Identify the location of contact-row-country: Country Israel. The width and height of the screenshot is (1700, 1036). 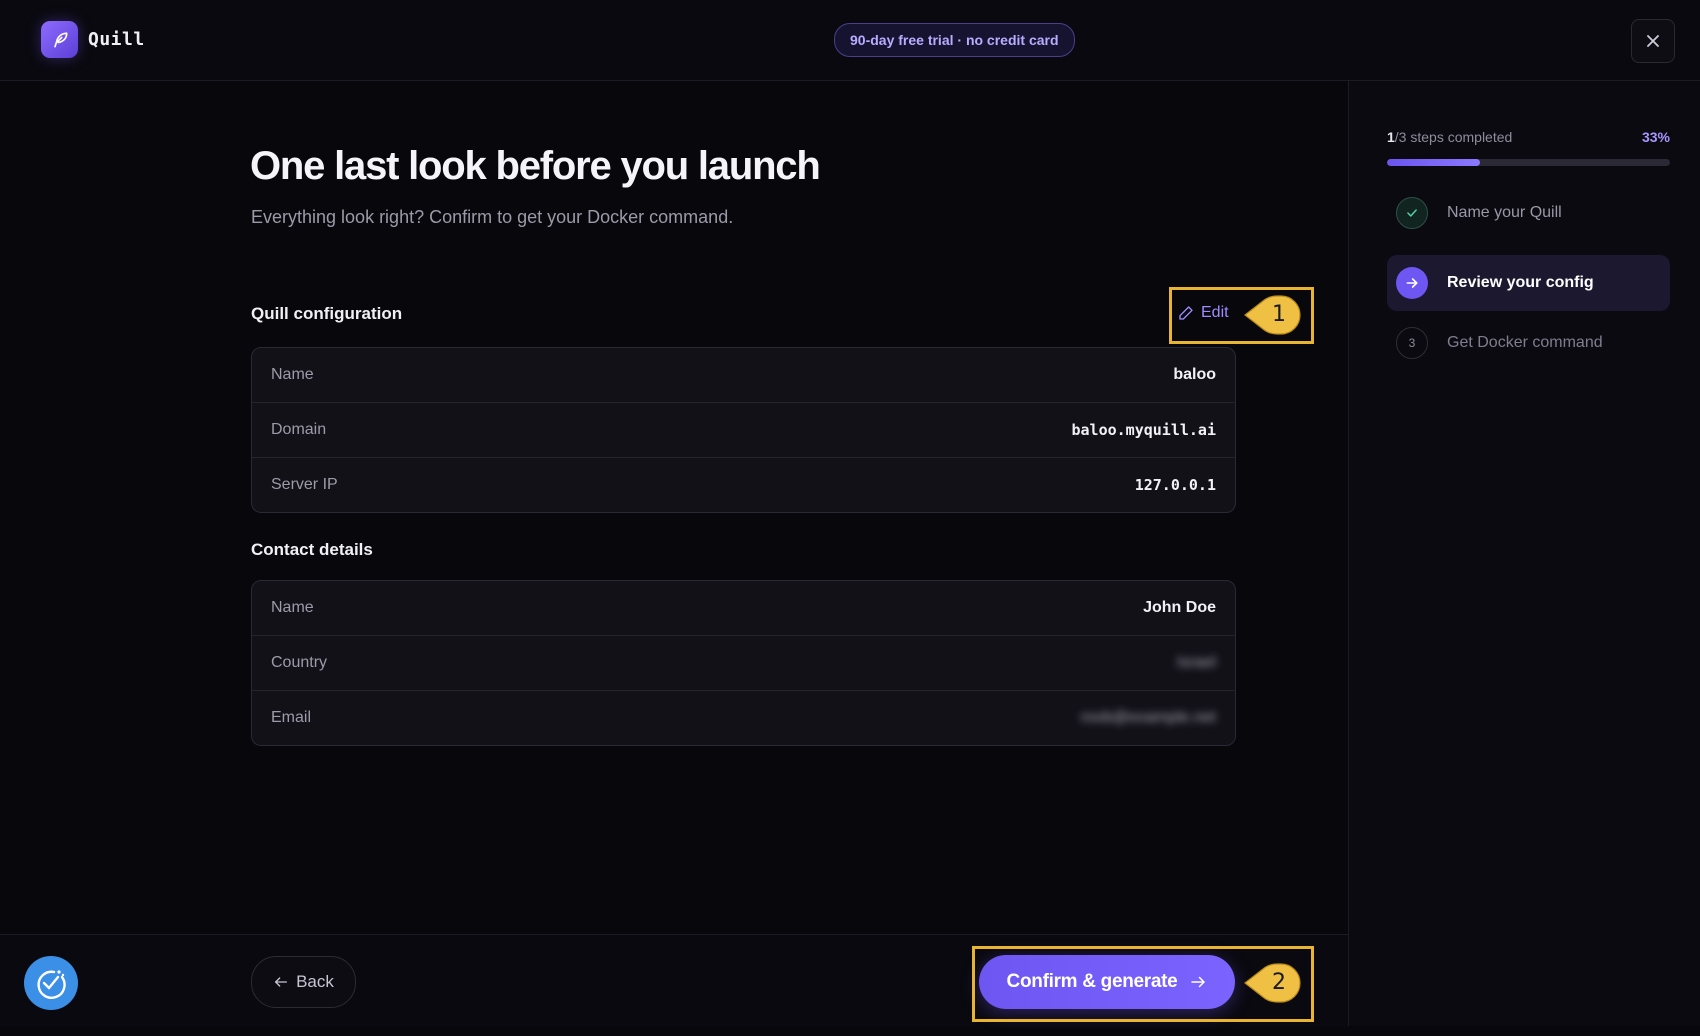
(743, 663).